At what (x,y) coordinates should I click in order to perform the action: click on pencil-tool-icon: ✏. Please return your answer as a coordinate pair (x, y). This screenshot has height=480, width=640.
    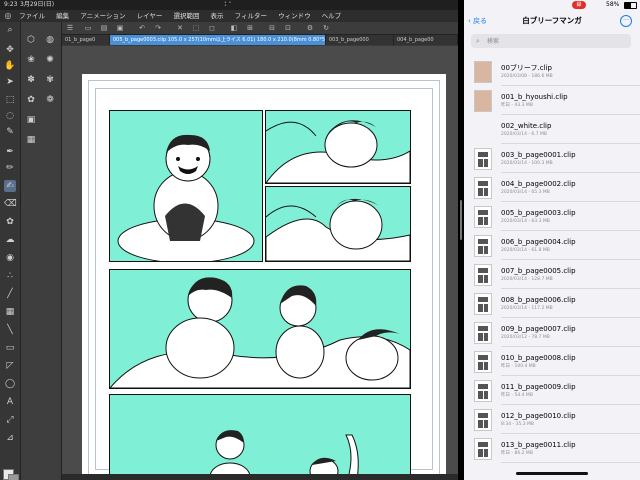
    Looking at the image, I should click on (10, 168).